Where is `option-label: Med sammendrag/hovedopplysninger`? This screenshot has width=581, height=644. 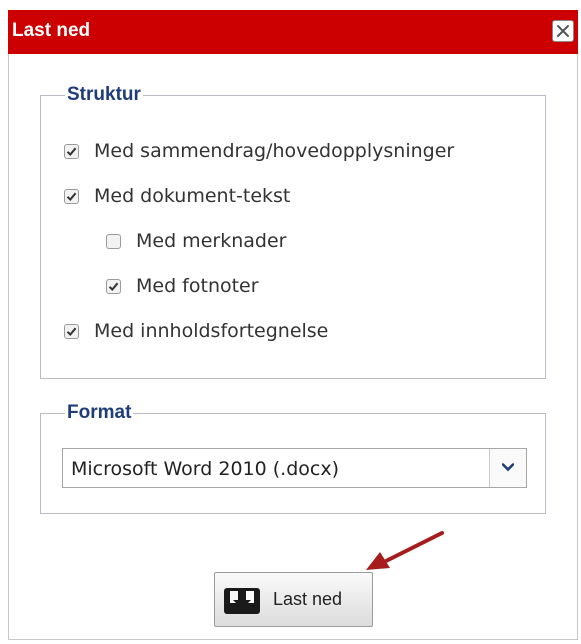
option-label: Med sammendrag/hovedopplysninger is located at coordinates (274, 151).